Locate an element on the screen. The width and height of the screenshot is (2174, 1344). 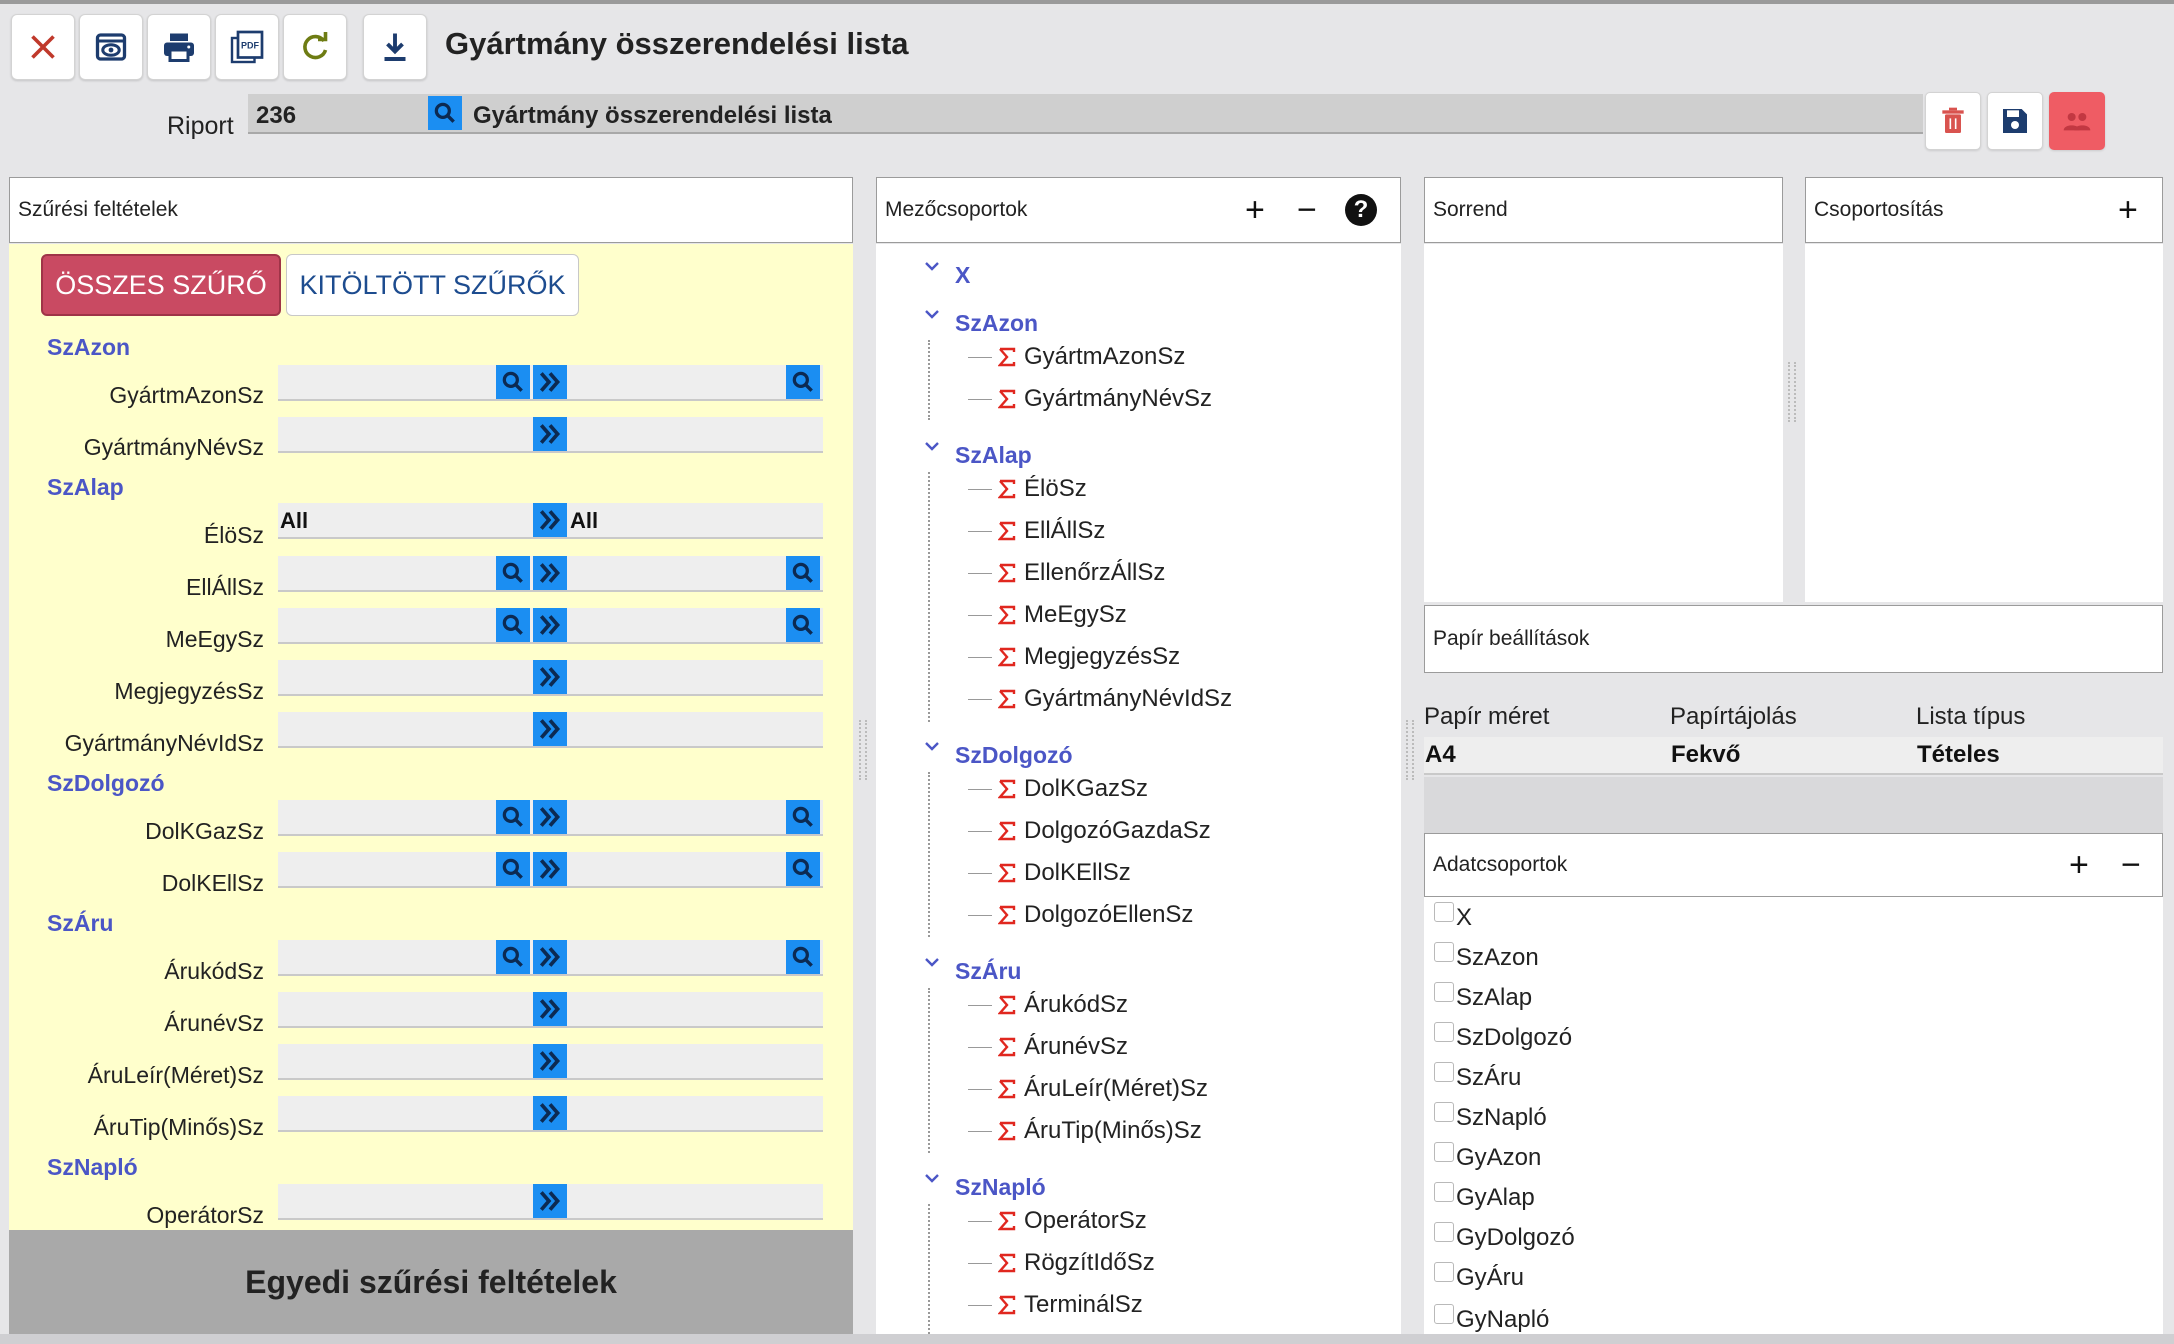
help-icon: ? is located at coordinates (1361, 210).